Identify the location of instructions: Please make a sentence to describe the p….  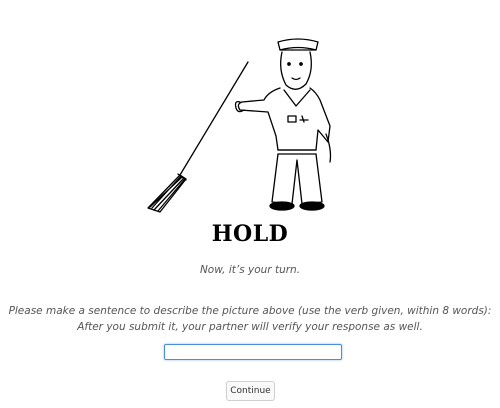
(250, 319).